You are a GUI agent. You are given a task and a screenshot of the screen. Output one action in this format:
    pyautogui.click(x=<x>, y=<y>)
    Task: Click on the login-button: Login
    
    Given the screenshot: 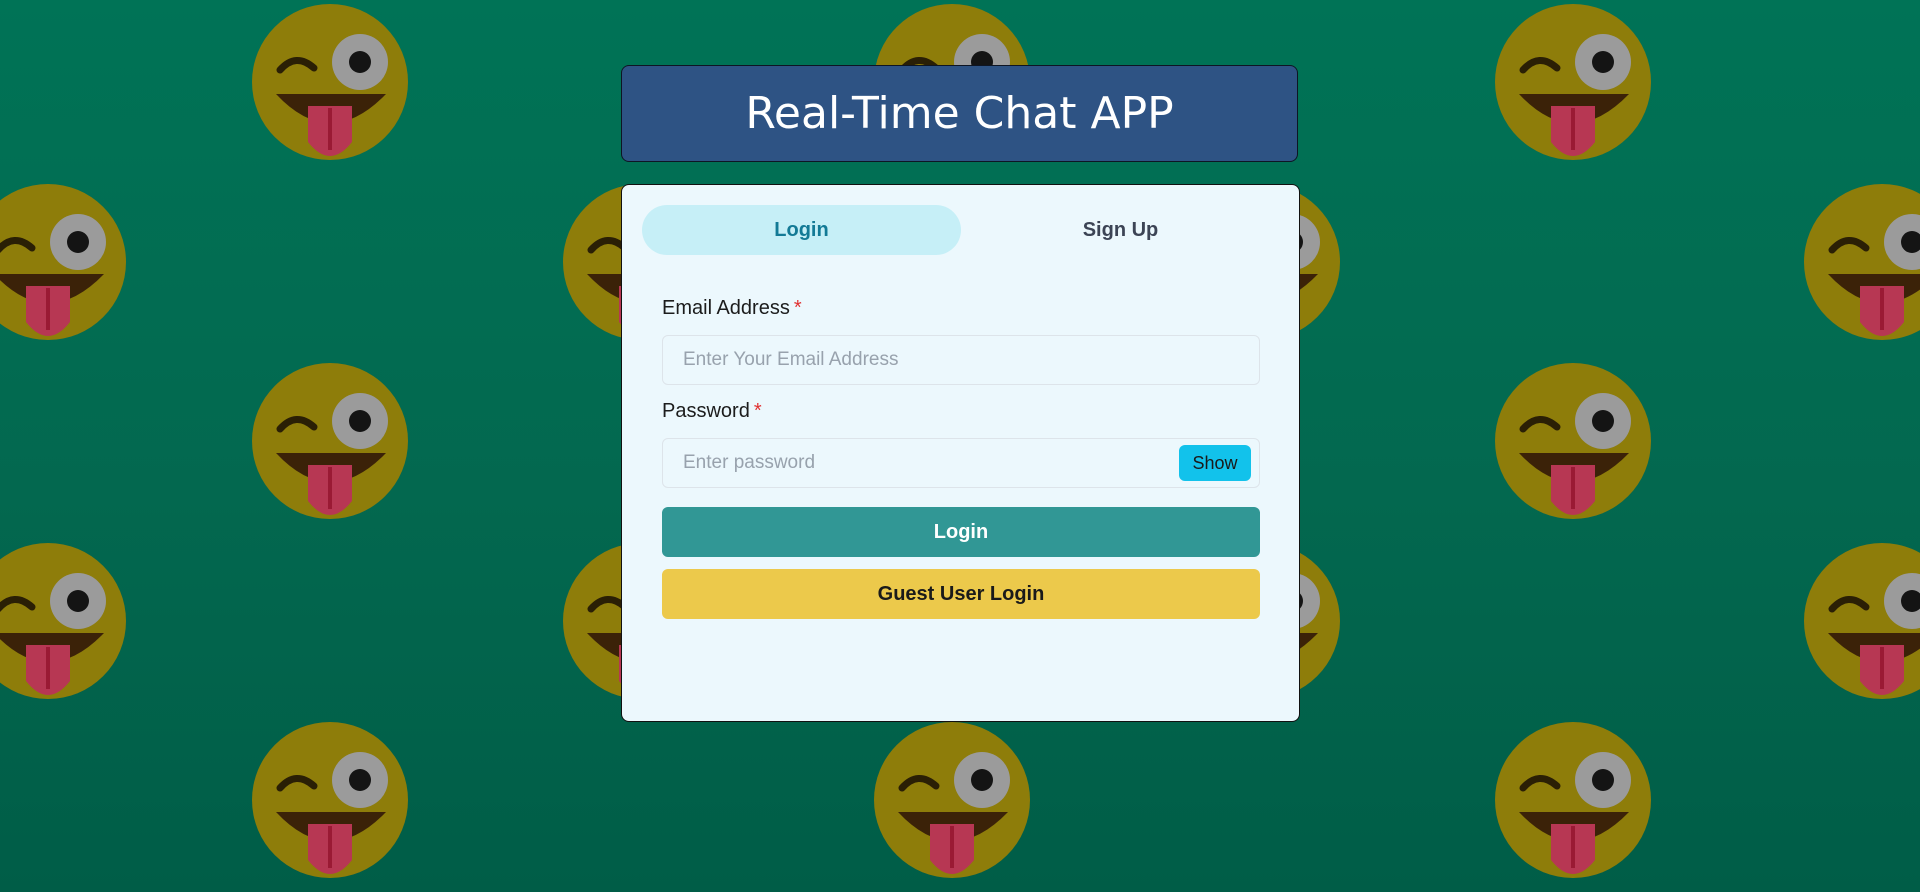 What is the action you would take?
    pyautogui.click(x=961, y=532)
    